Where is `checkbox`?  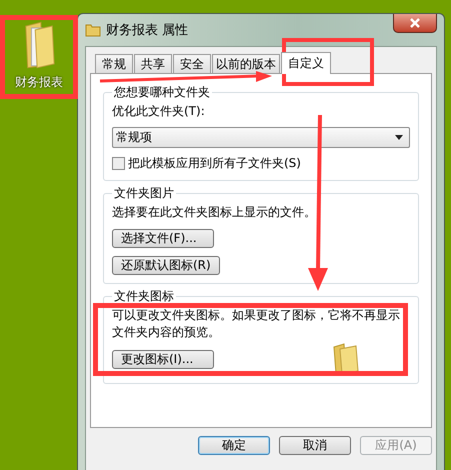
checkbox is located at coordinates (118, 163).